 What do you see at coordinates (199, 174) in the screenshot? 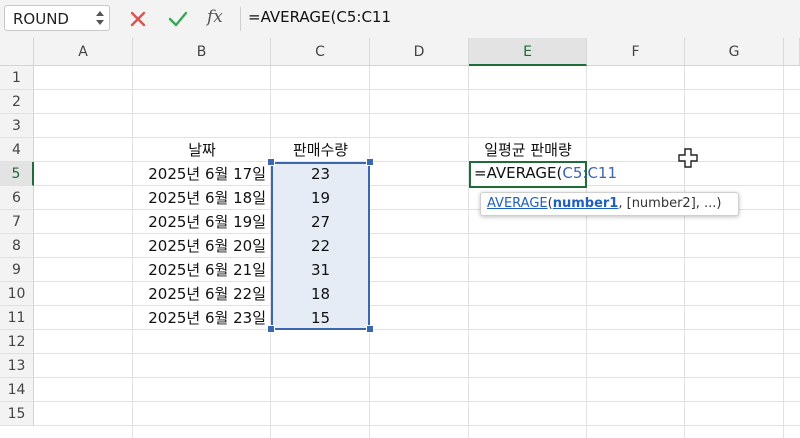
I see `cell-b5-date: 2025년 6월 17일` at bounding box center [199, 174].